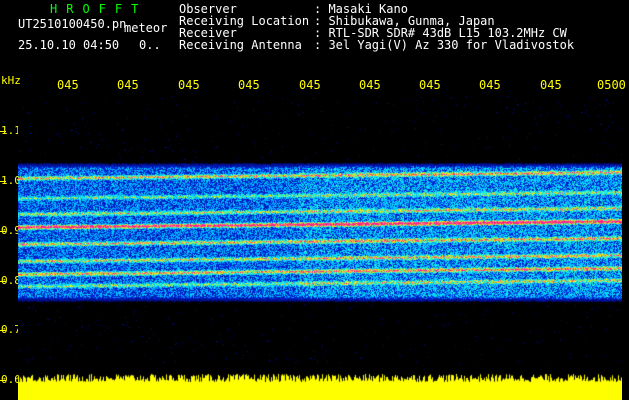  What do you see at coordinates (11, 80) in the screenshot?
I see `frequency-unit-label: kHz` at bounding box center [11, 80].